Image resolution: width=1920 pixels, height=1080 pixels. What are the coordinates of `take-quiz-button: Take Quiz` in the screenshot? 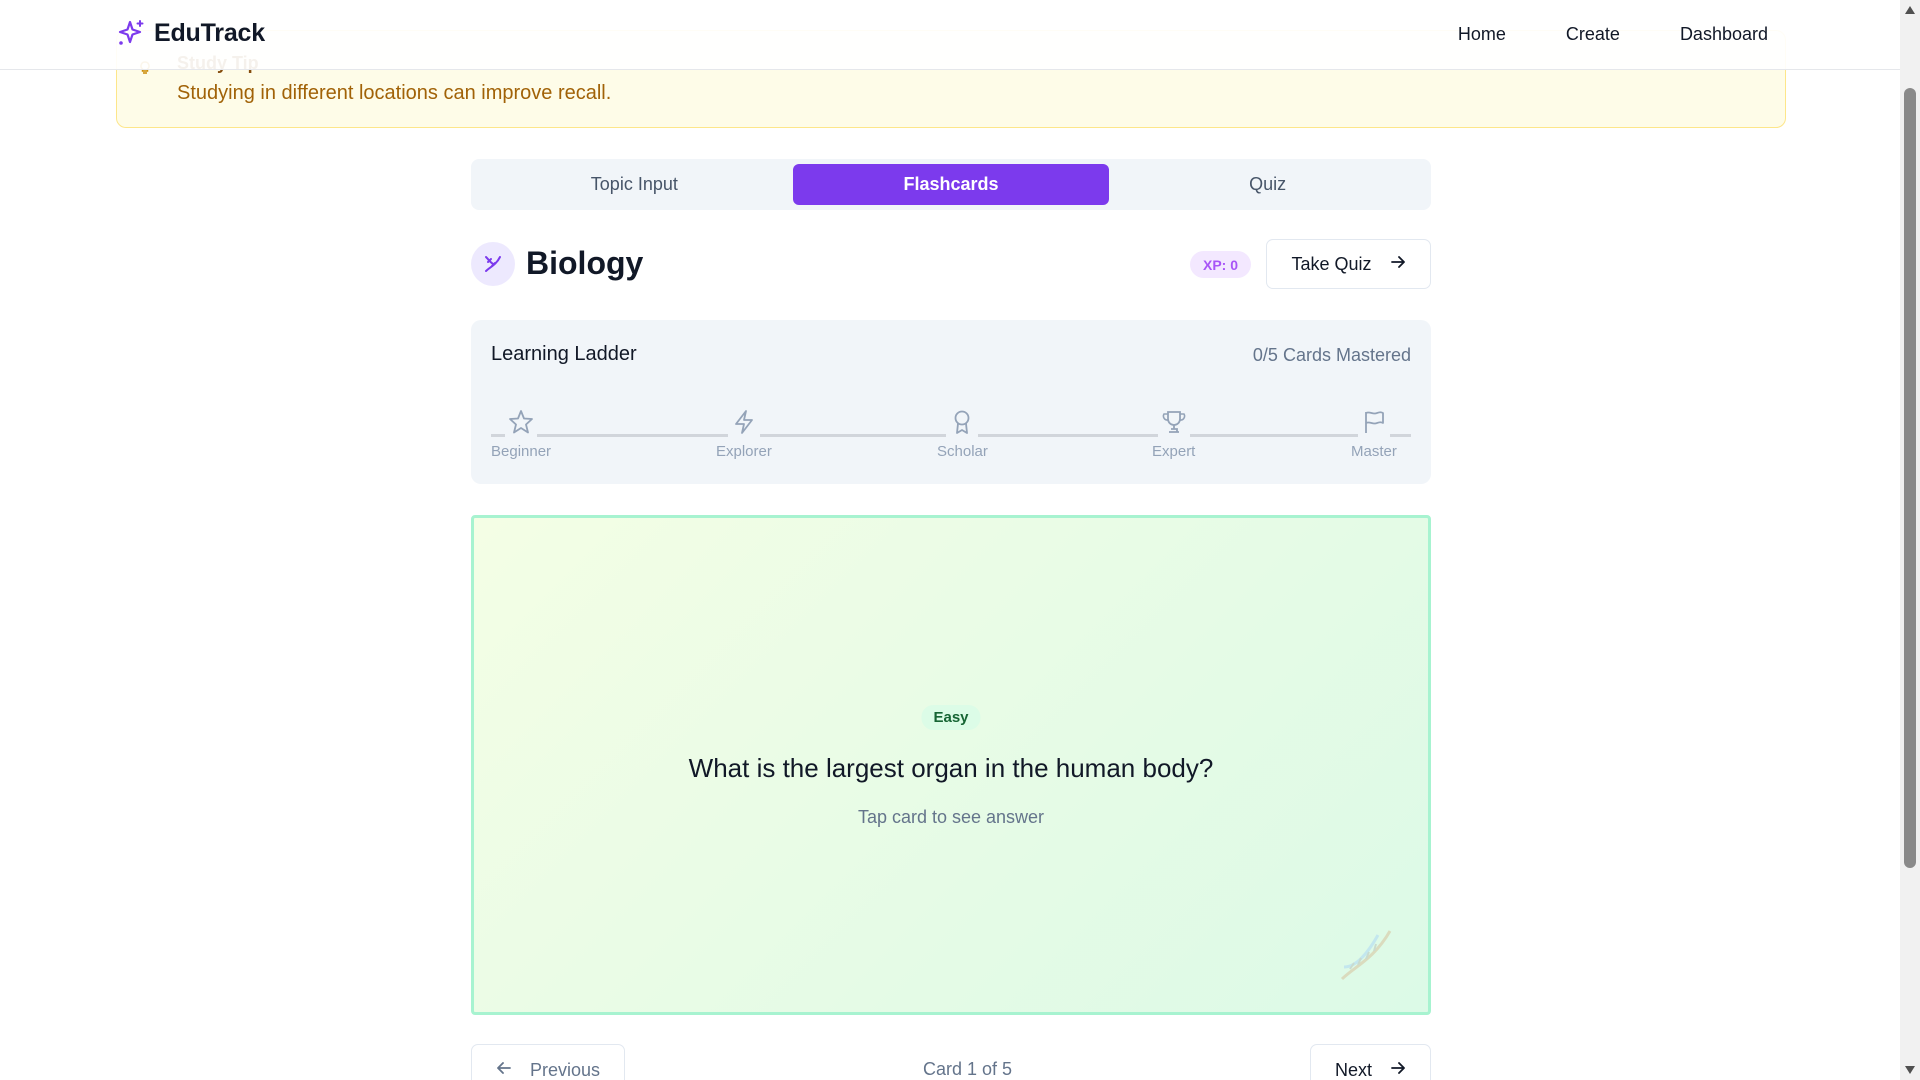 It's located at (1348, 264).